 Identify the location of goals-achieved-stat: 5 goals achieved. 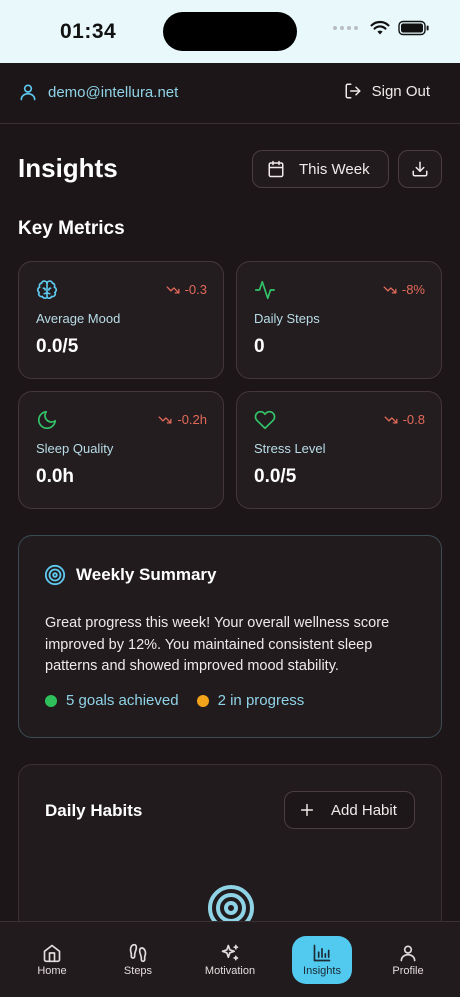
(112, 700).